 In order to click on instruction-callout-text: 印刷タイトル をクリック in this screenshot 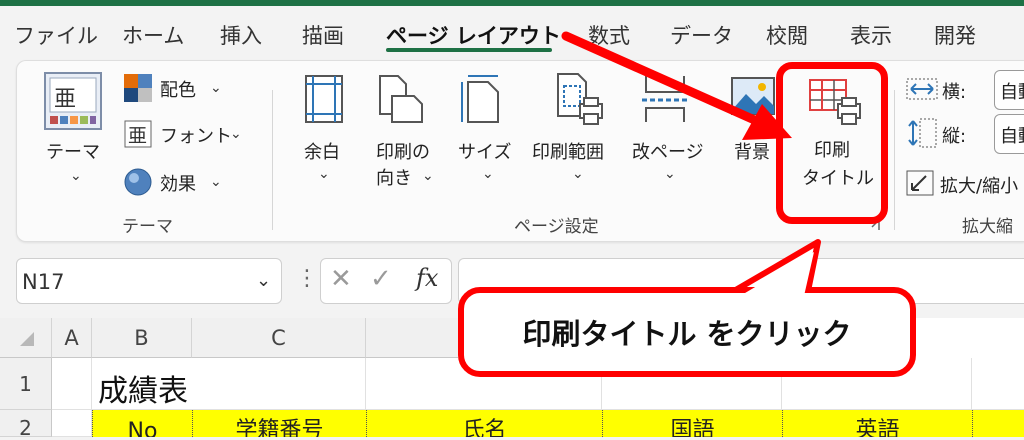, I will do `click(687, 334)`.